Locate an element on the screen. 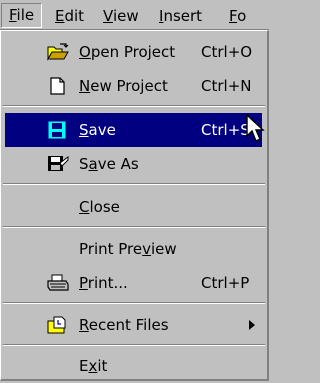 The width and height of the screenshot is (320, 383). menu-item-save: Save Ctrl+S is located at coordinates (133, 130).